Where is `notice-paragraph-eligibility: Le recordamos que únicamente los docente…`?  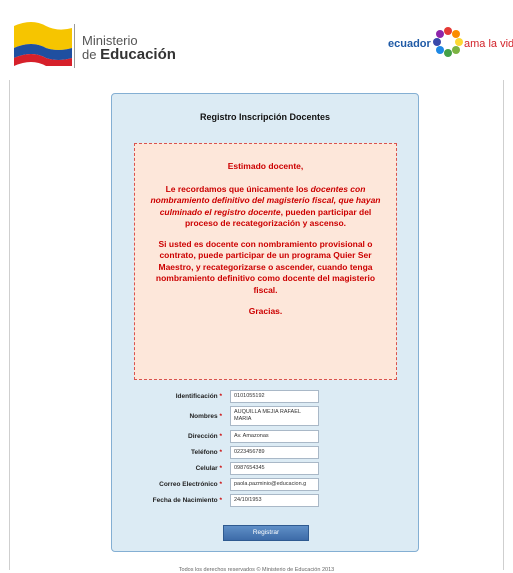 notice-paragraph-eligibility: Le recordamos que únicamente los docente… is located at coordinates (265, 207).